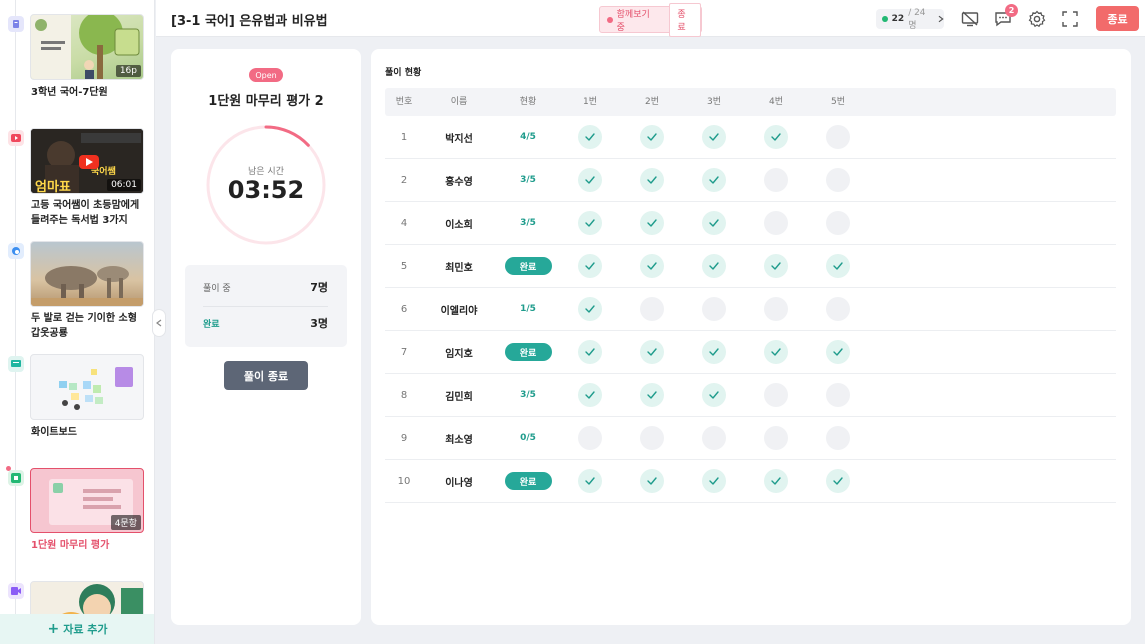 The image size is (1145, 644). Describe the element at coordinates (1070, 19) in the screenshot. I see `fullscreen-icon` at that location.